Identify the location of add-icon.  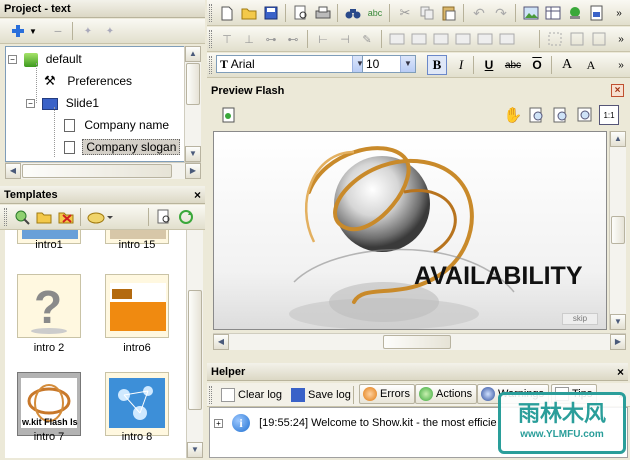
(18, 31).